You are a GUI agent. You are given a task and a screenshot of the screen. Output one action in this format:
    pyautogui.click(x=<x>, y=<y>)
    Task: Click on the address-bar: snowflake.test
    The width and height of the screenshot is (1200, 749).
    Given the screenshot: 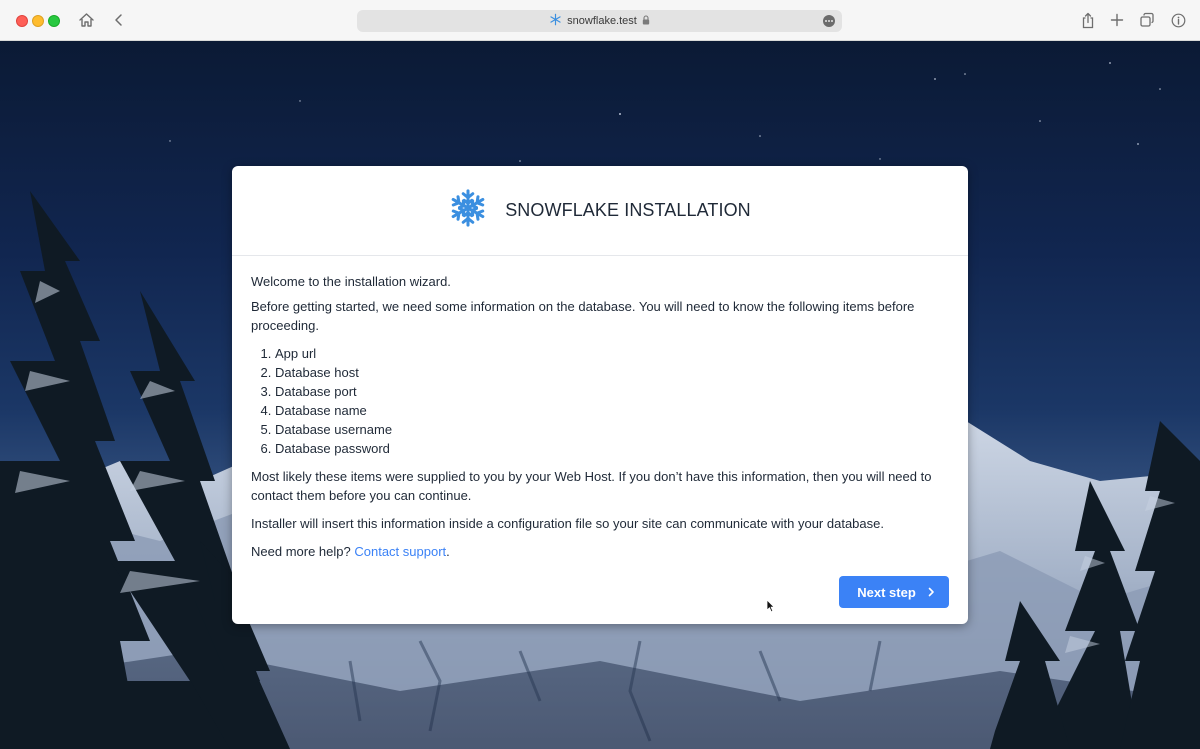 What is the action you would take?
    pyautogui.click(x=599, y=21)
    